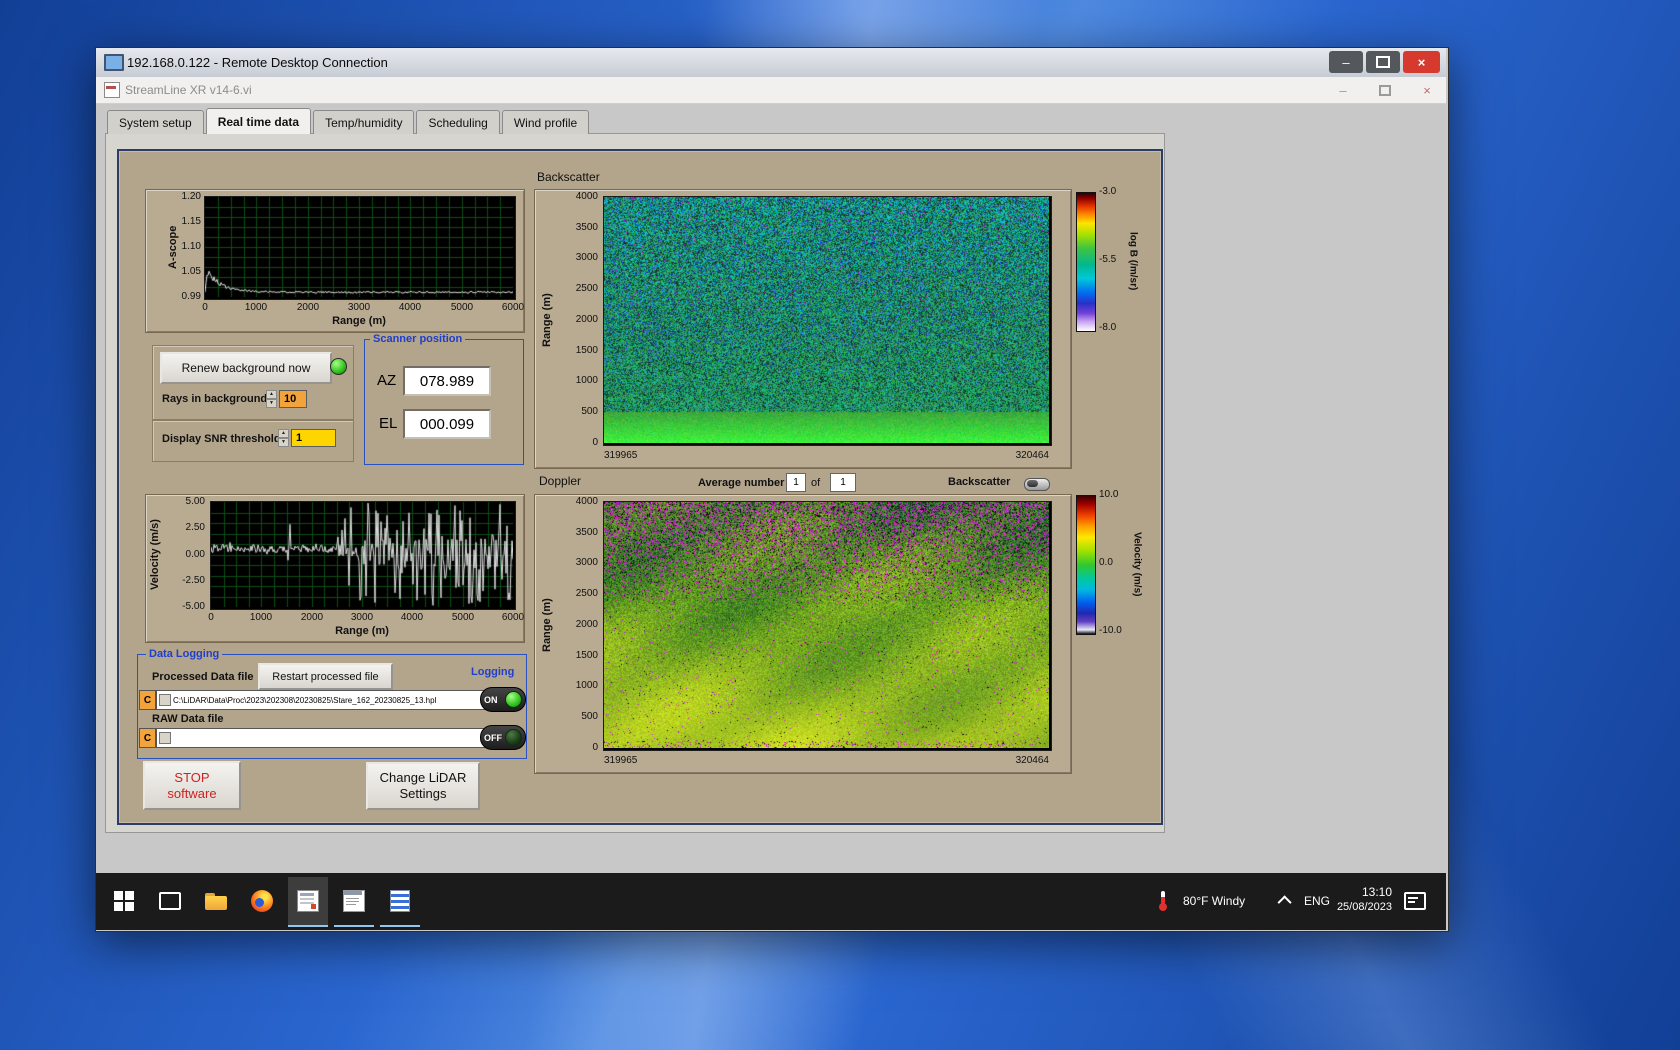  What do you see at coordinates (362, 631) in the screenshot?
I see `velocity-x-axis-label: Range (m)` at bounding box center [362, 631].